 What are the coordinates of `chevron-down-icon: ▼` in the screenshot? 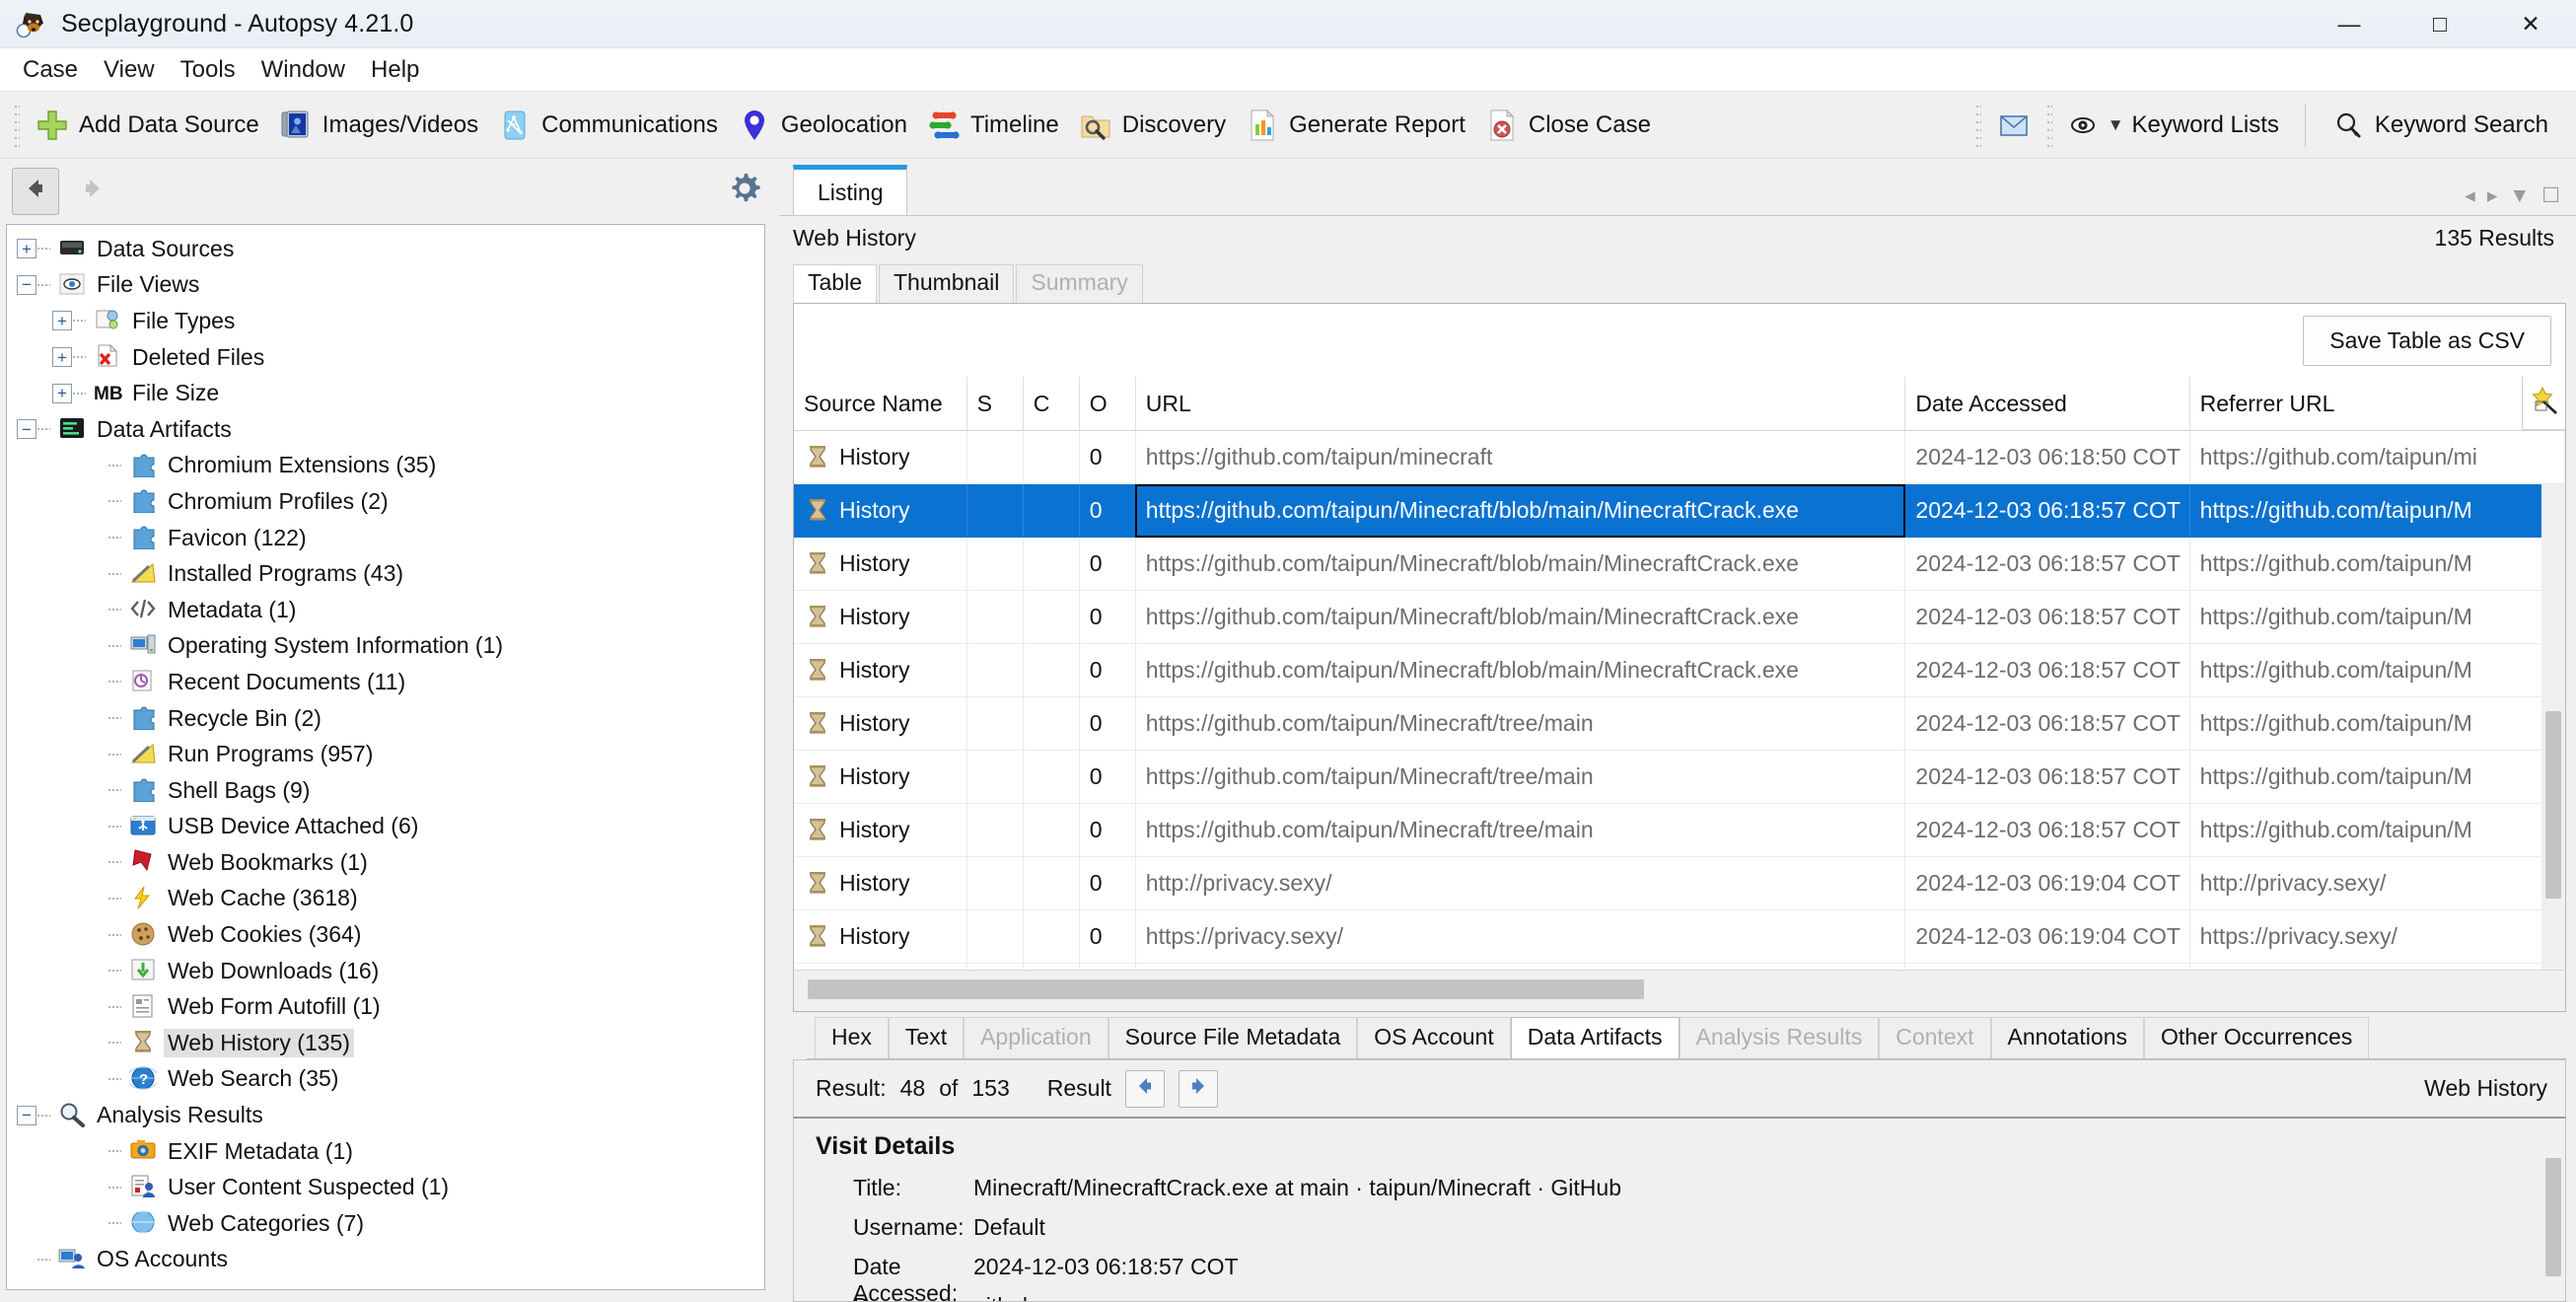 It's located at (2116, 125).